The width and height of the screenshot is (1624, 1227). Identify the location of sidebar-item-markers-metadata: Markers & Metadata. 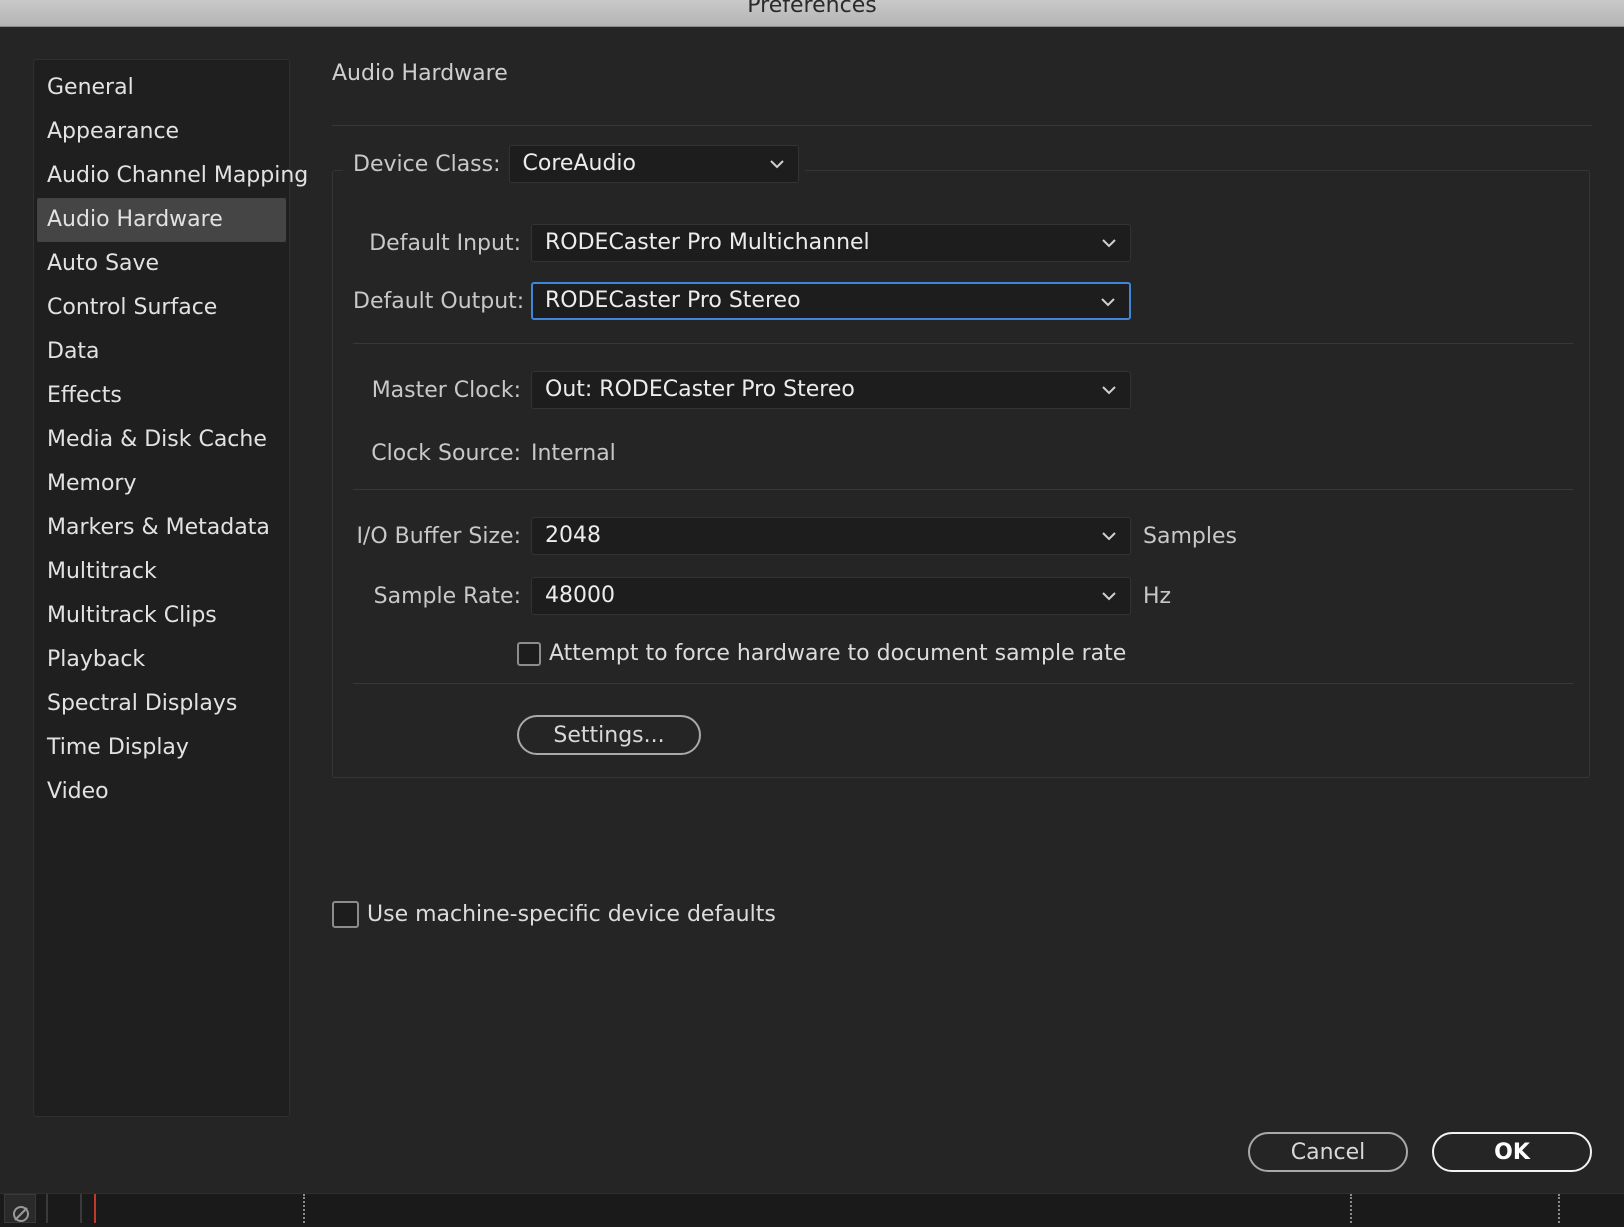
(161, 528).